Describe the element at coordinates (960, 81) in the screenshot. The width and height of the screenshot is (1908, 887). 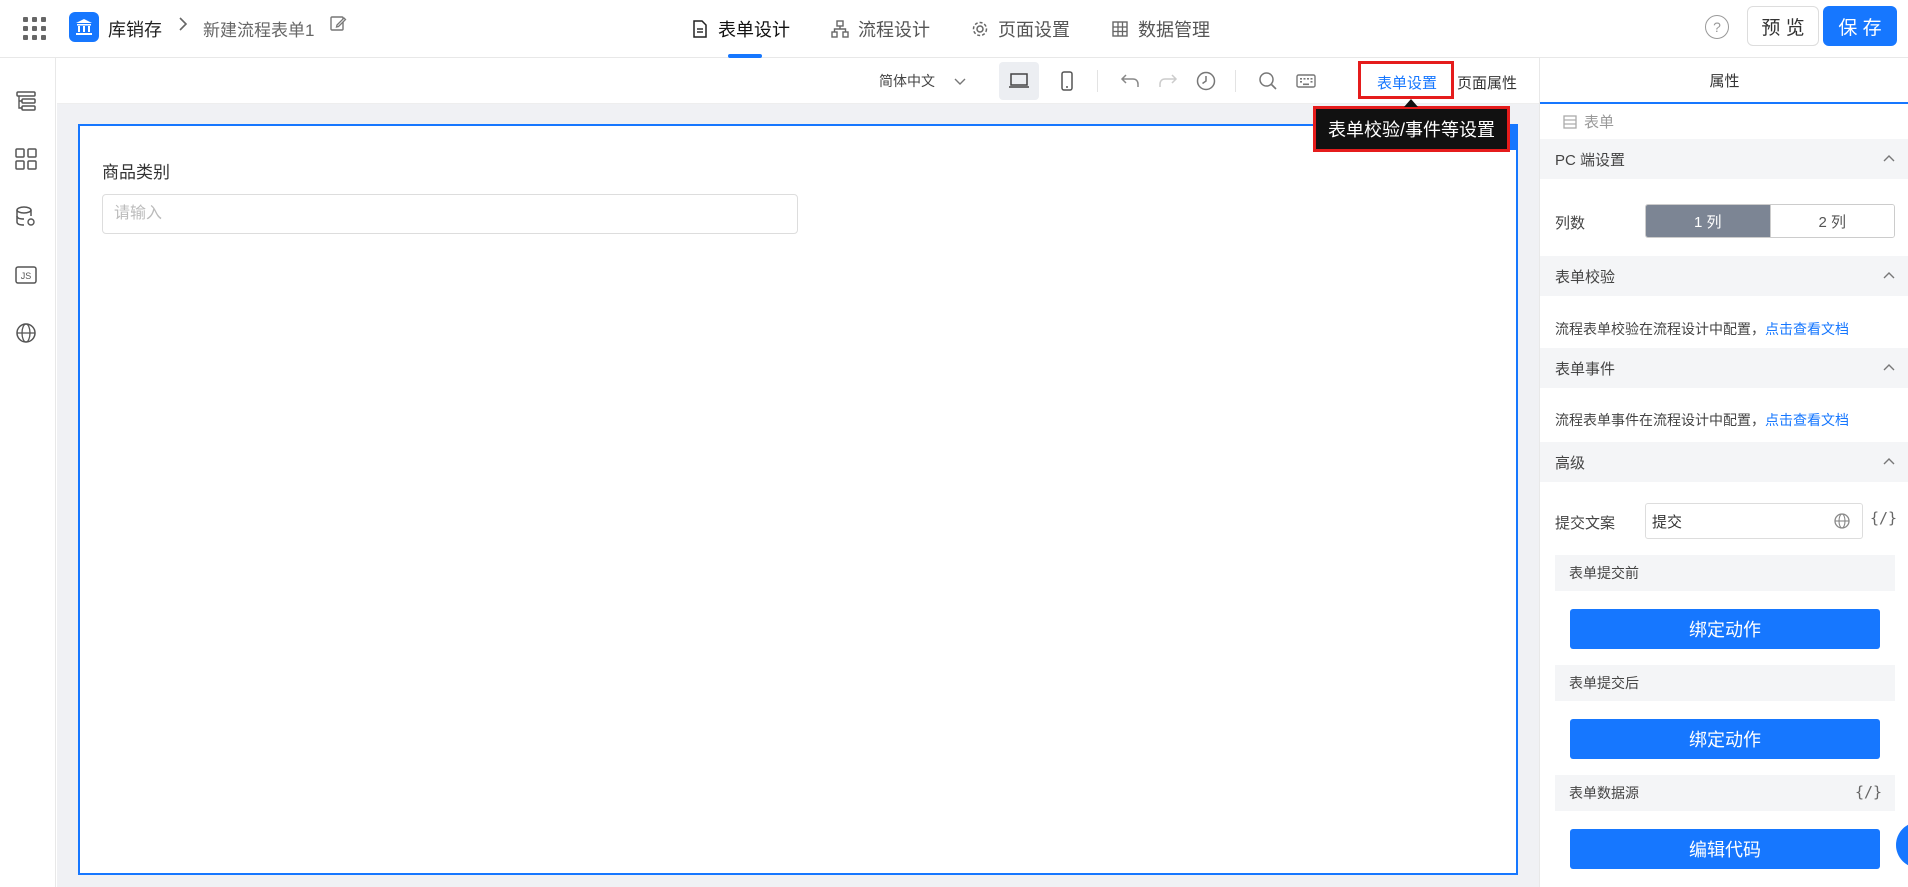
I see `chevron-down-icon` at that location.